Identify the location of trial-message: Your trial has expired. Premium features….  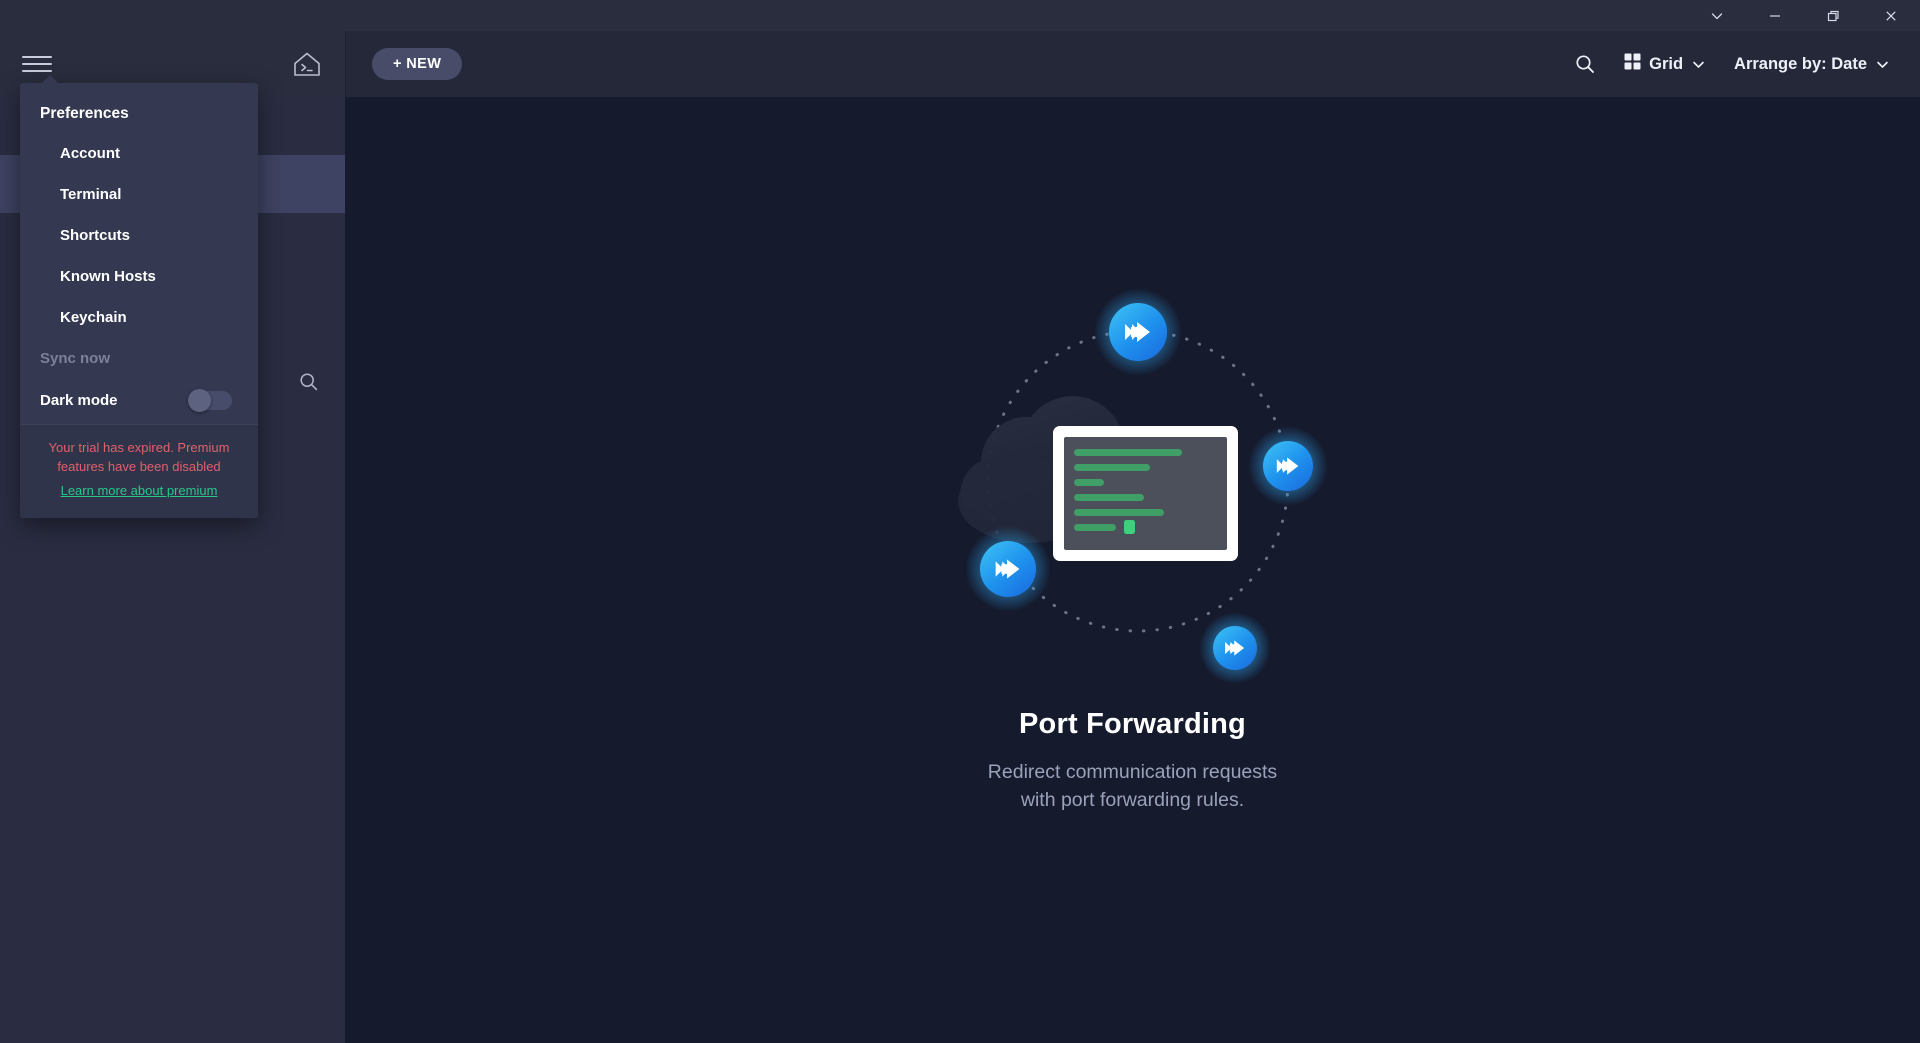
(139, 458).